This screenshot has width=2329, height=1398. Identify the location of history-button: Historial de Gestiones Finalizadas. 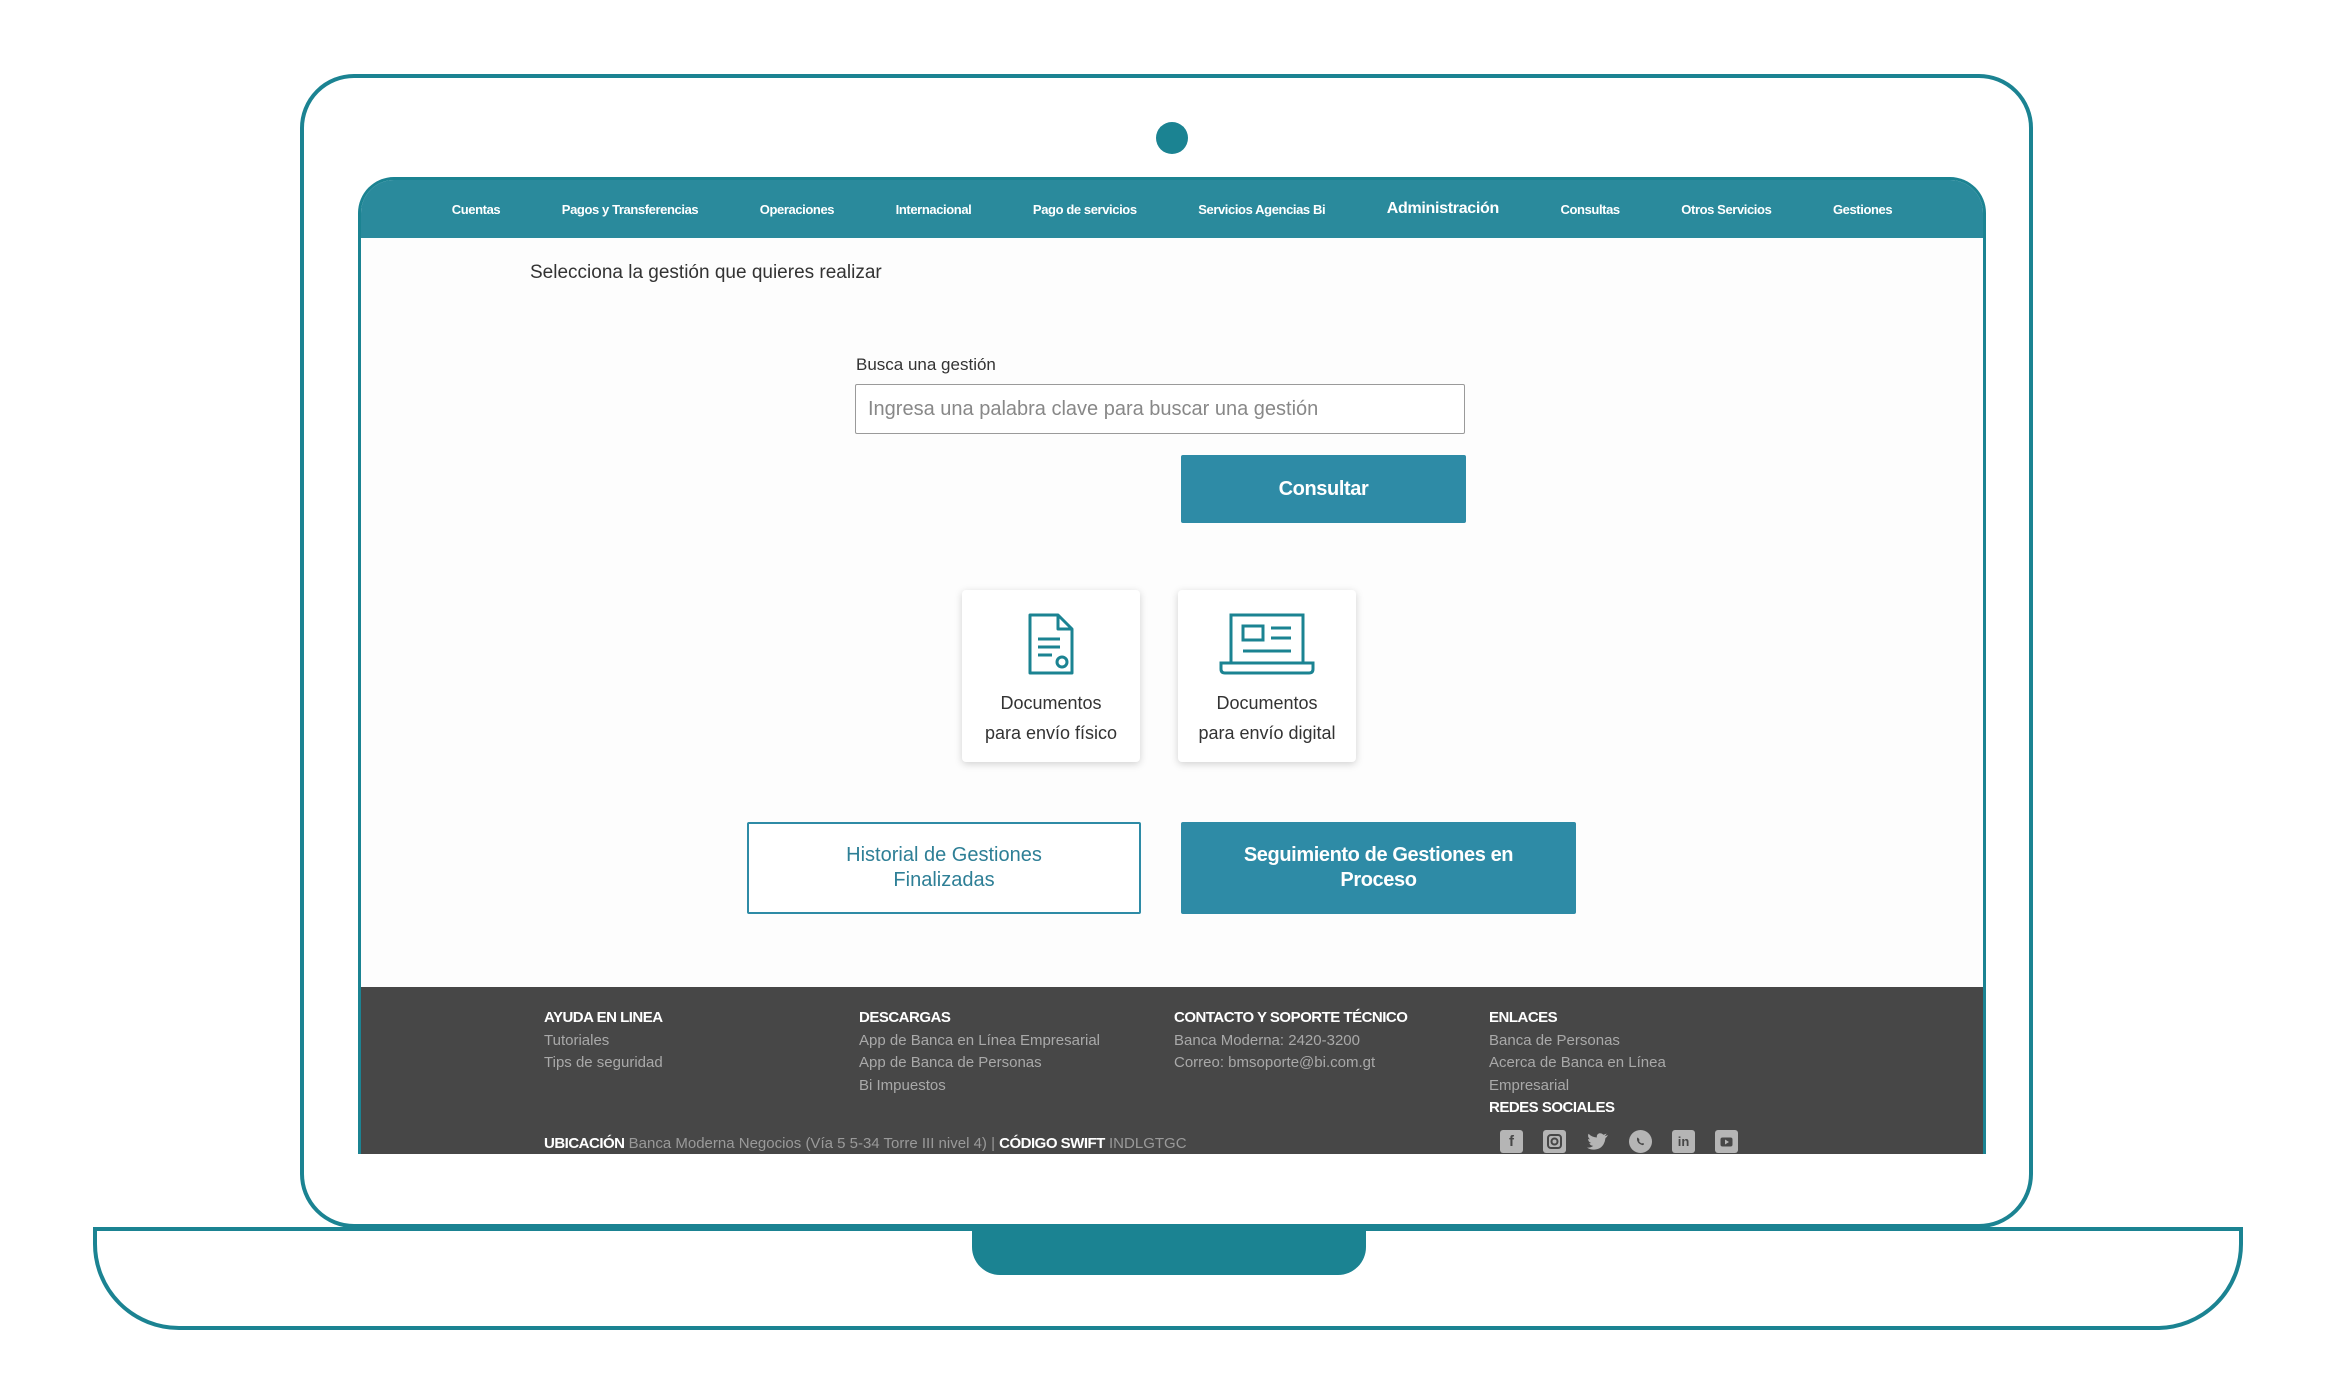
(944, 868).